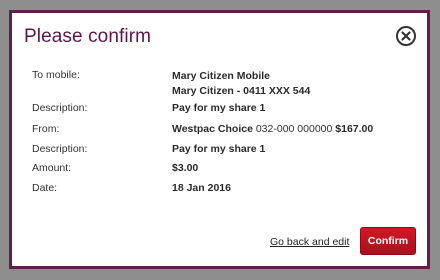  Describe the element at coordinates (88, 36) in the screenshot. I see `dialog-title: Please confirm` at that location.